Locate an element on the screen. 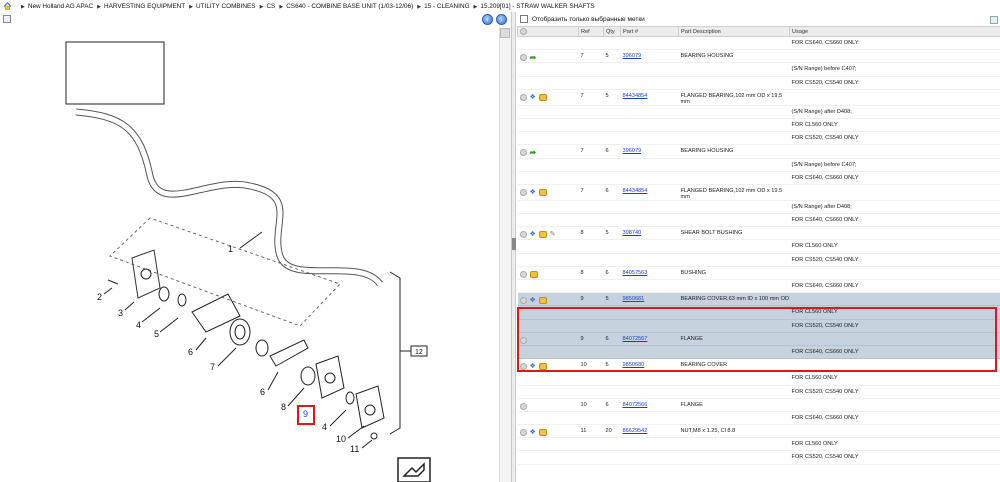 The image size is (1000, 482). row-icons is located at coordinates (548, 125).